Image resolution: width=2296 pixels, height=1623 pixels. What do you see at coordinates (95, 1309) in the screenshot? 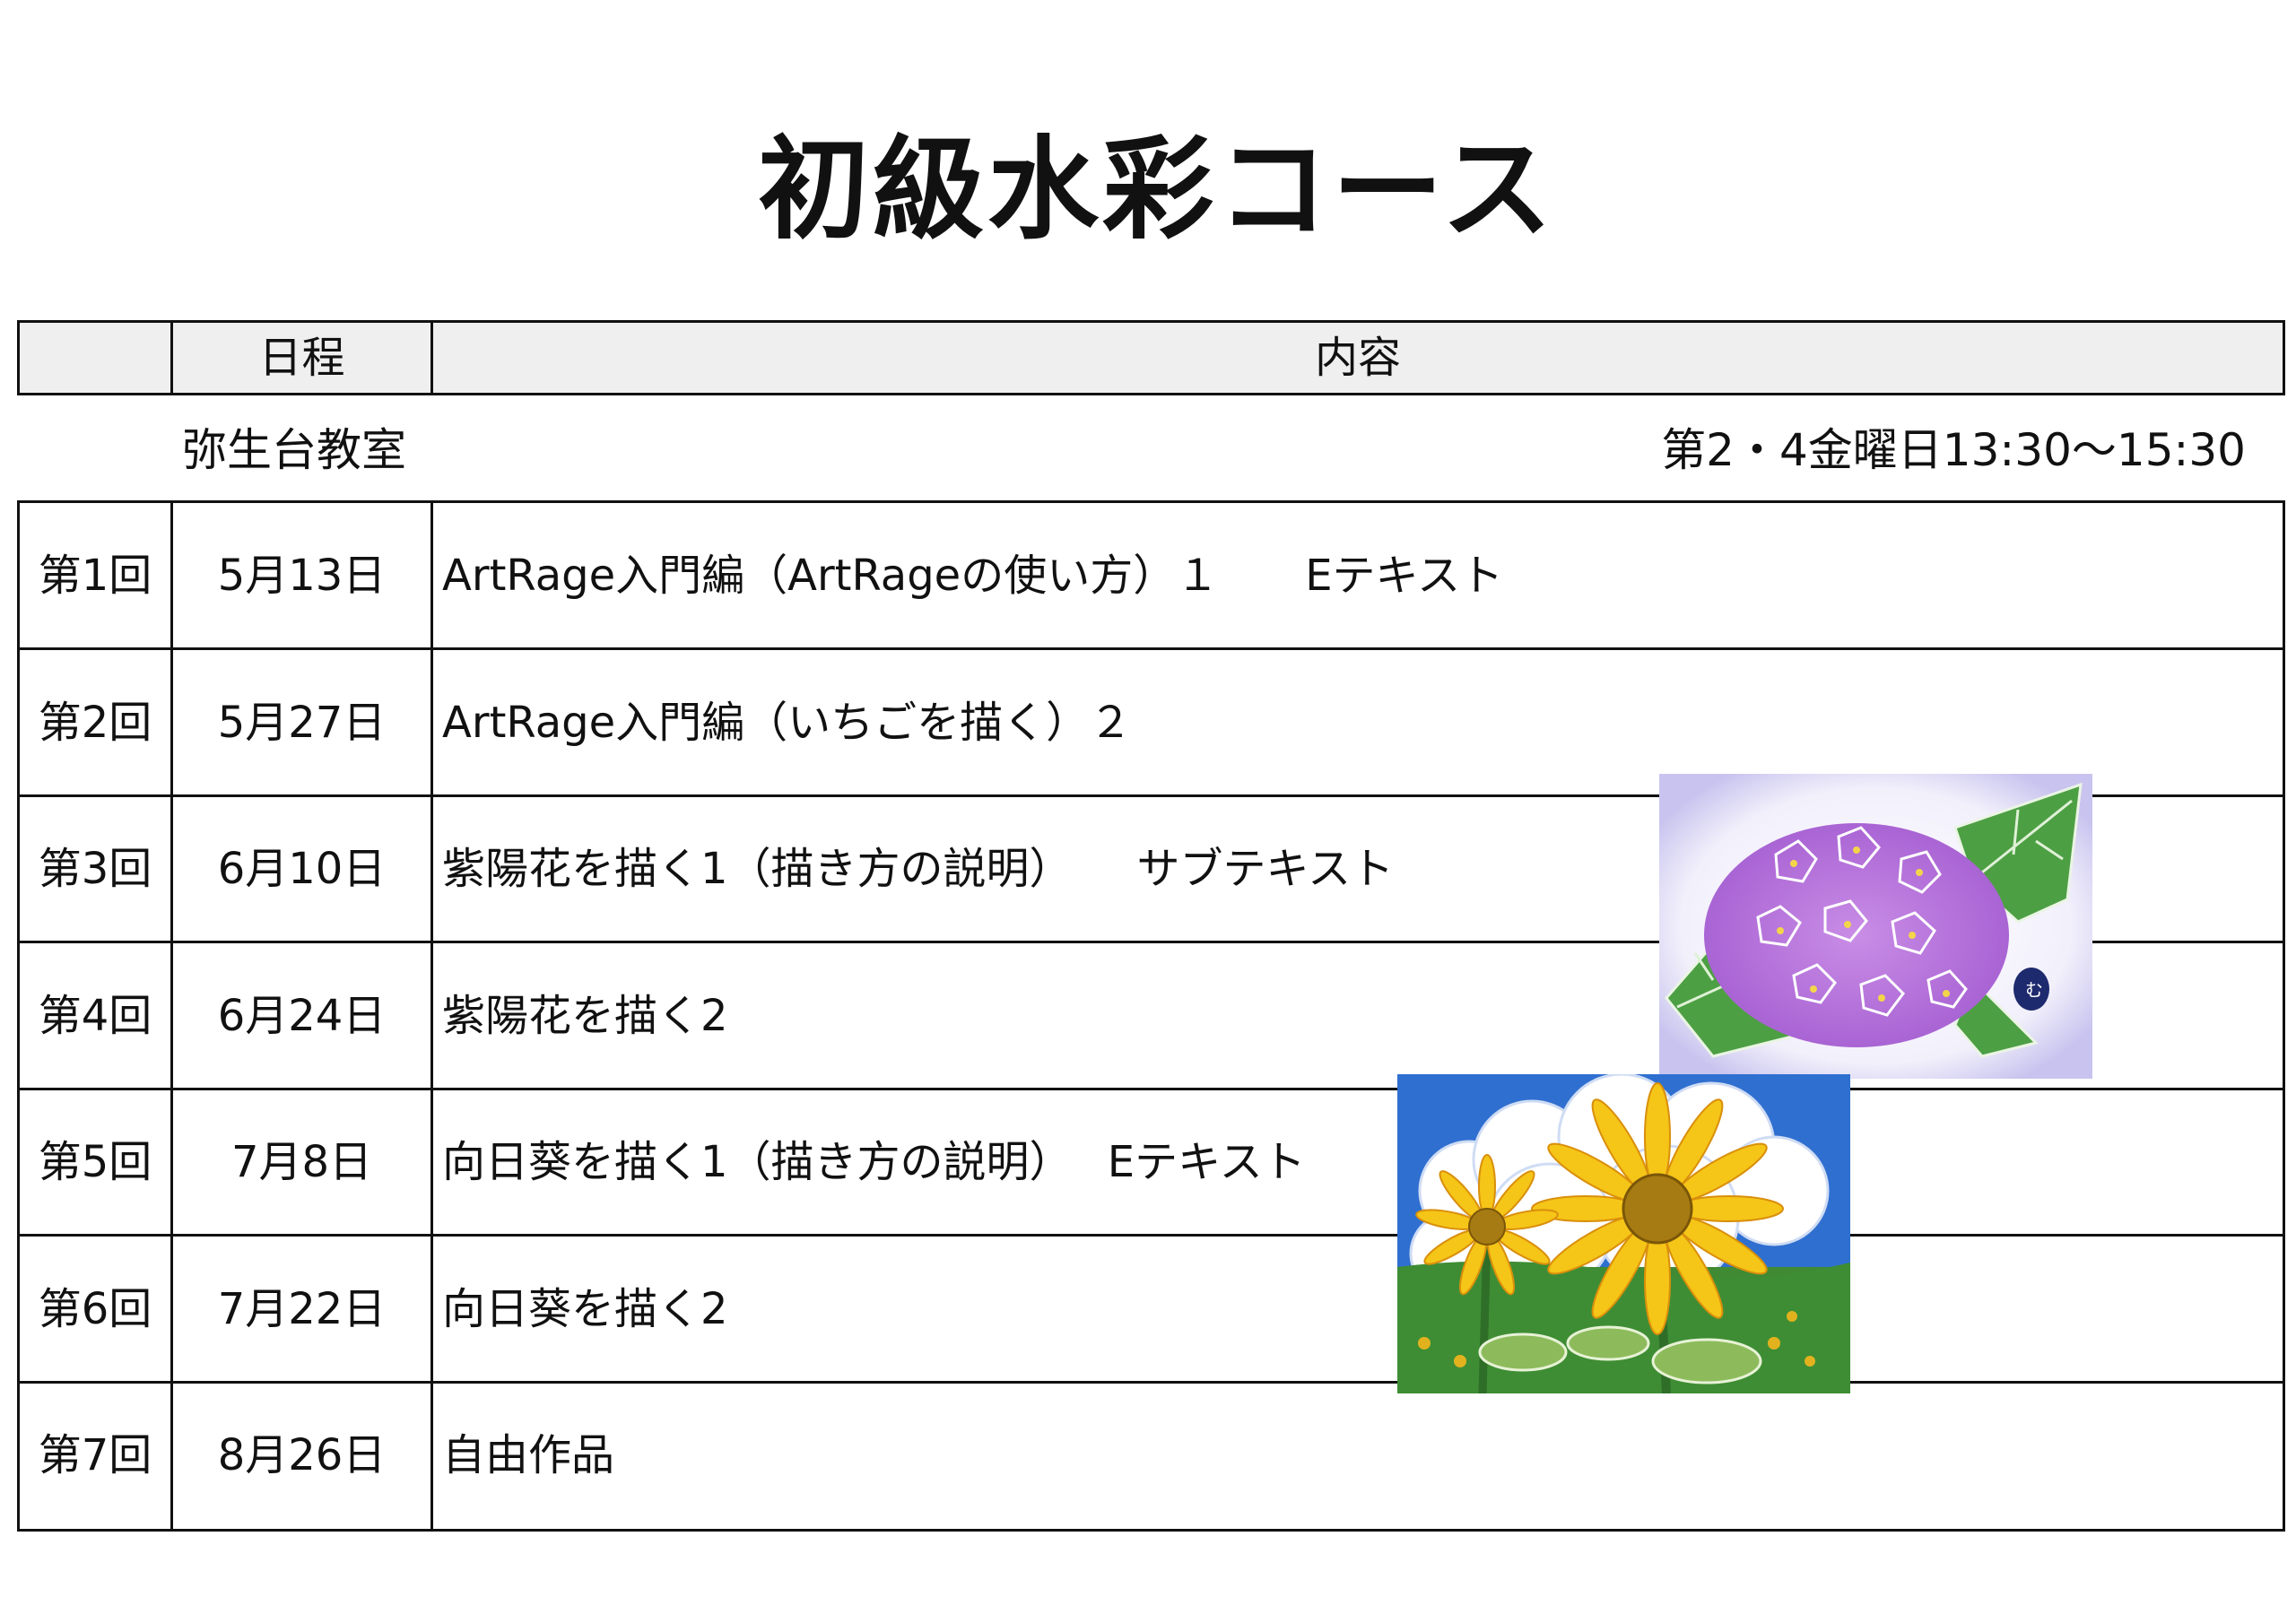
I see `session-number: 第6回` at bounding box center [95, 1309].